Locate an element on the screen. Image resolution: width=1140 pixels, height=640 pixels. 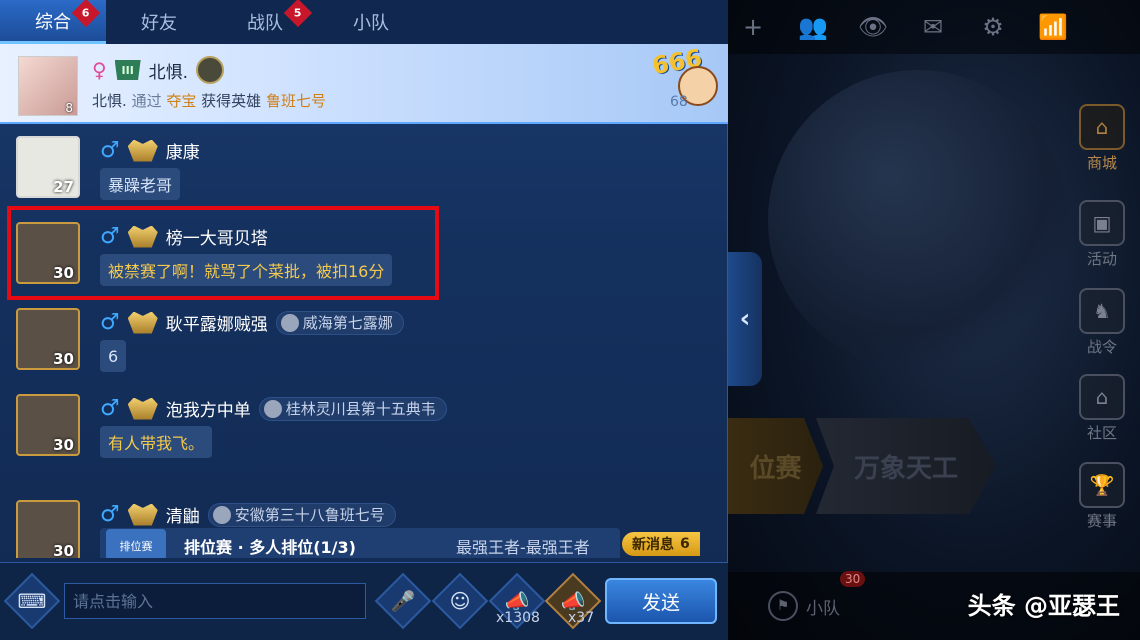
mic-button: 🎤 is located at coordinates (403, 601).